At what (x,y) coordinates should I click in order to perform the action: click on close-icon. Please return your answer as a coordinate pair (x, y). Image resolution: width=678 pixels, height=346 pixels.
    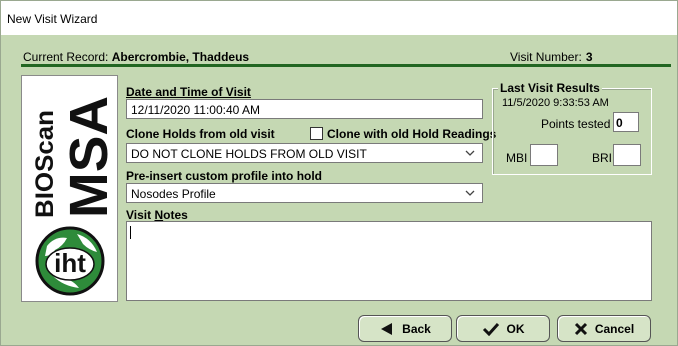
    Looking at the image, I should click on (580, 328).